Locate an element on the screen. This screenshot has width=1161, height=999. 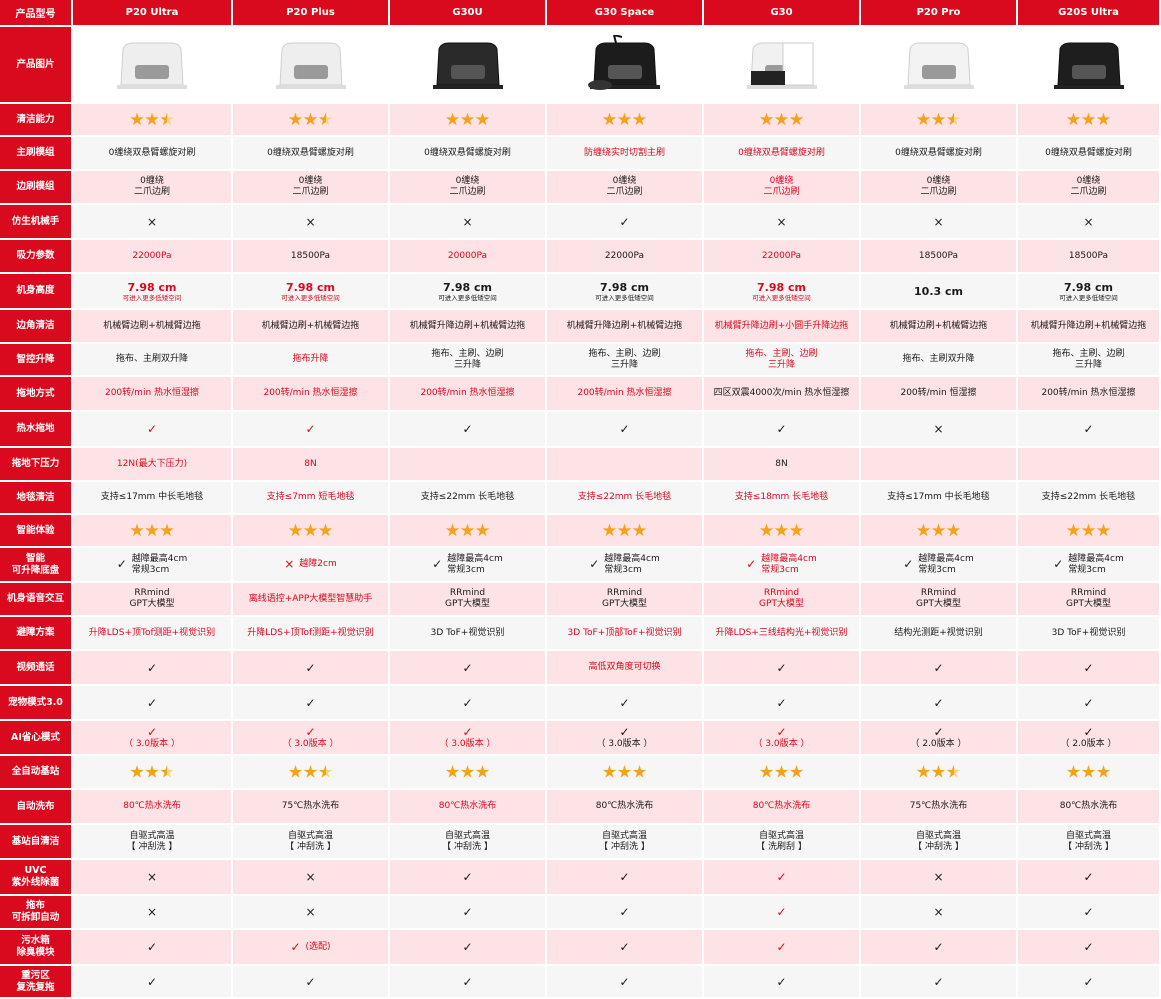
row-label: 主刷模组 is located at coordinates (35, 153).